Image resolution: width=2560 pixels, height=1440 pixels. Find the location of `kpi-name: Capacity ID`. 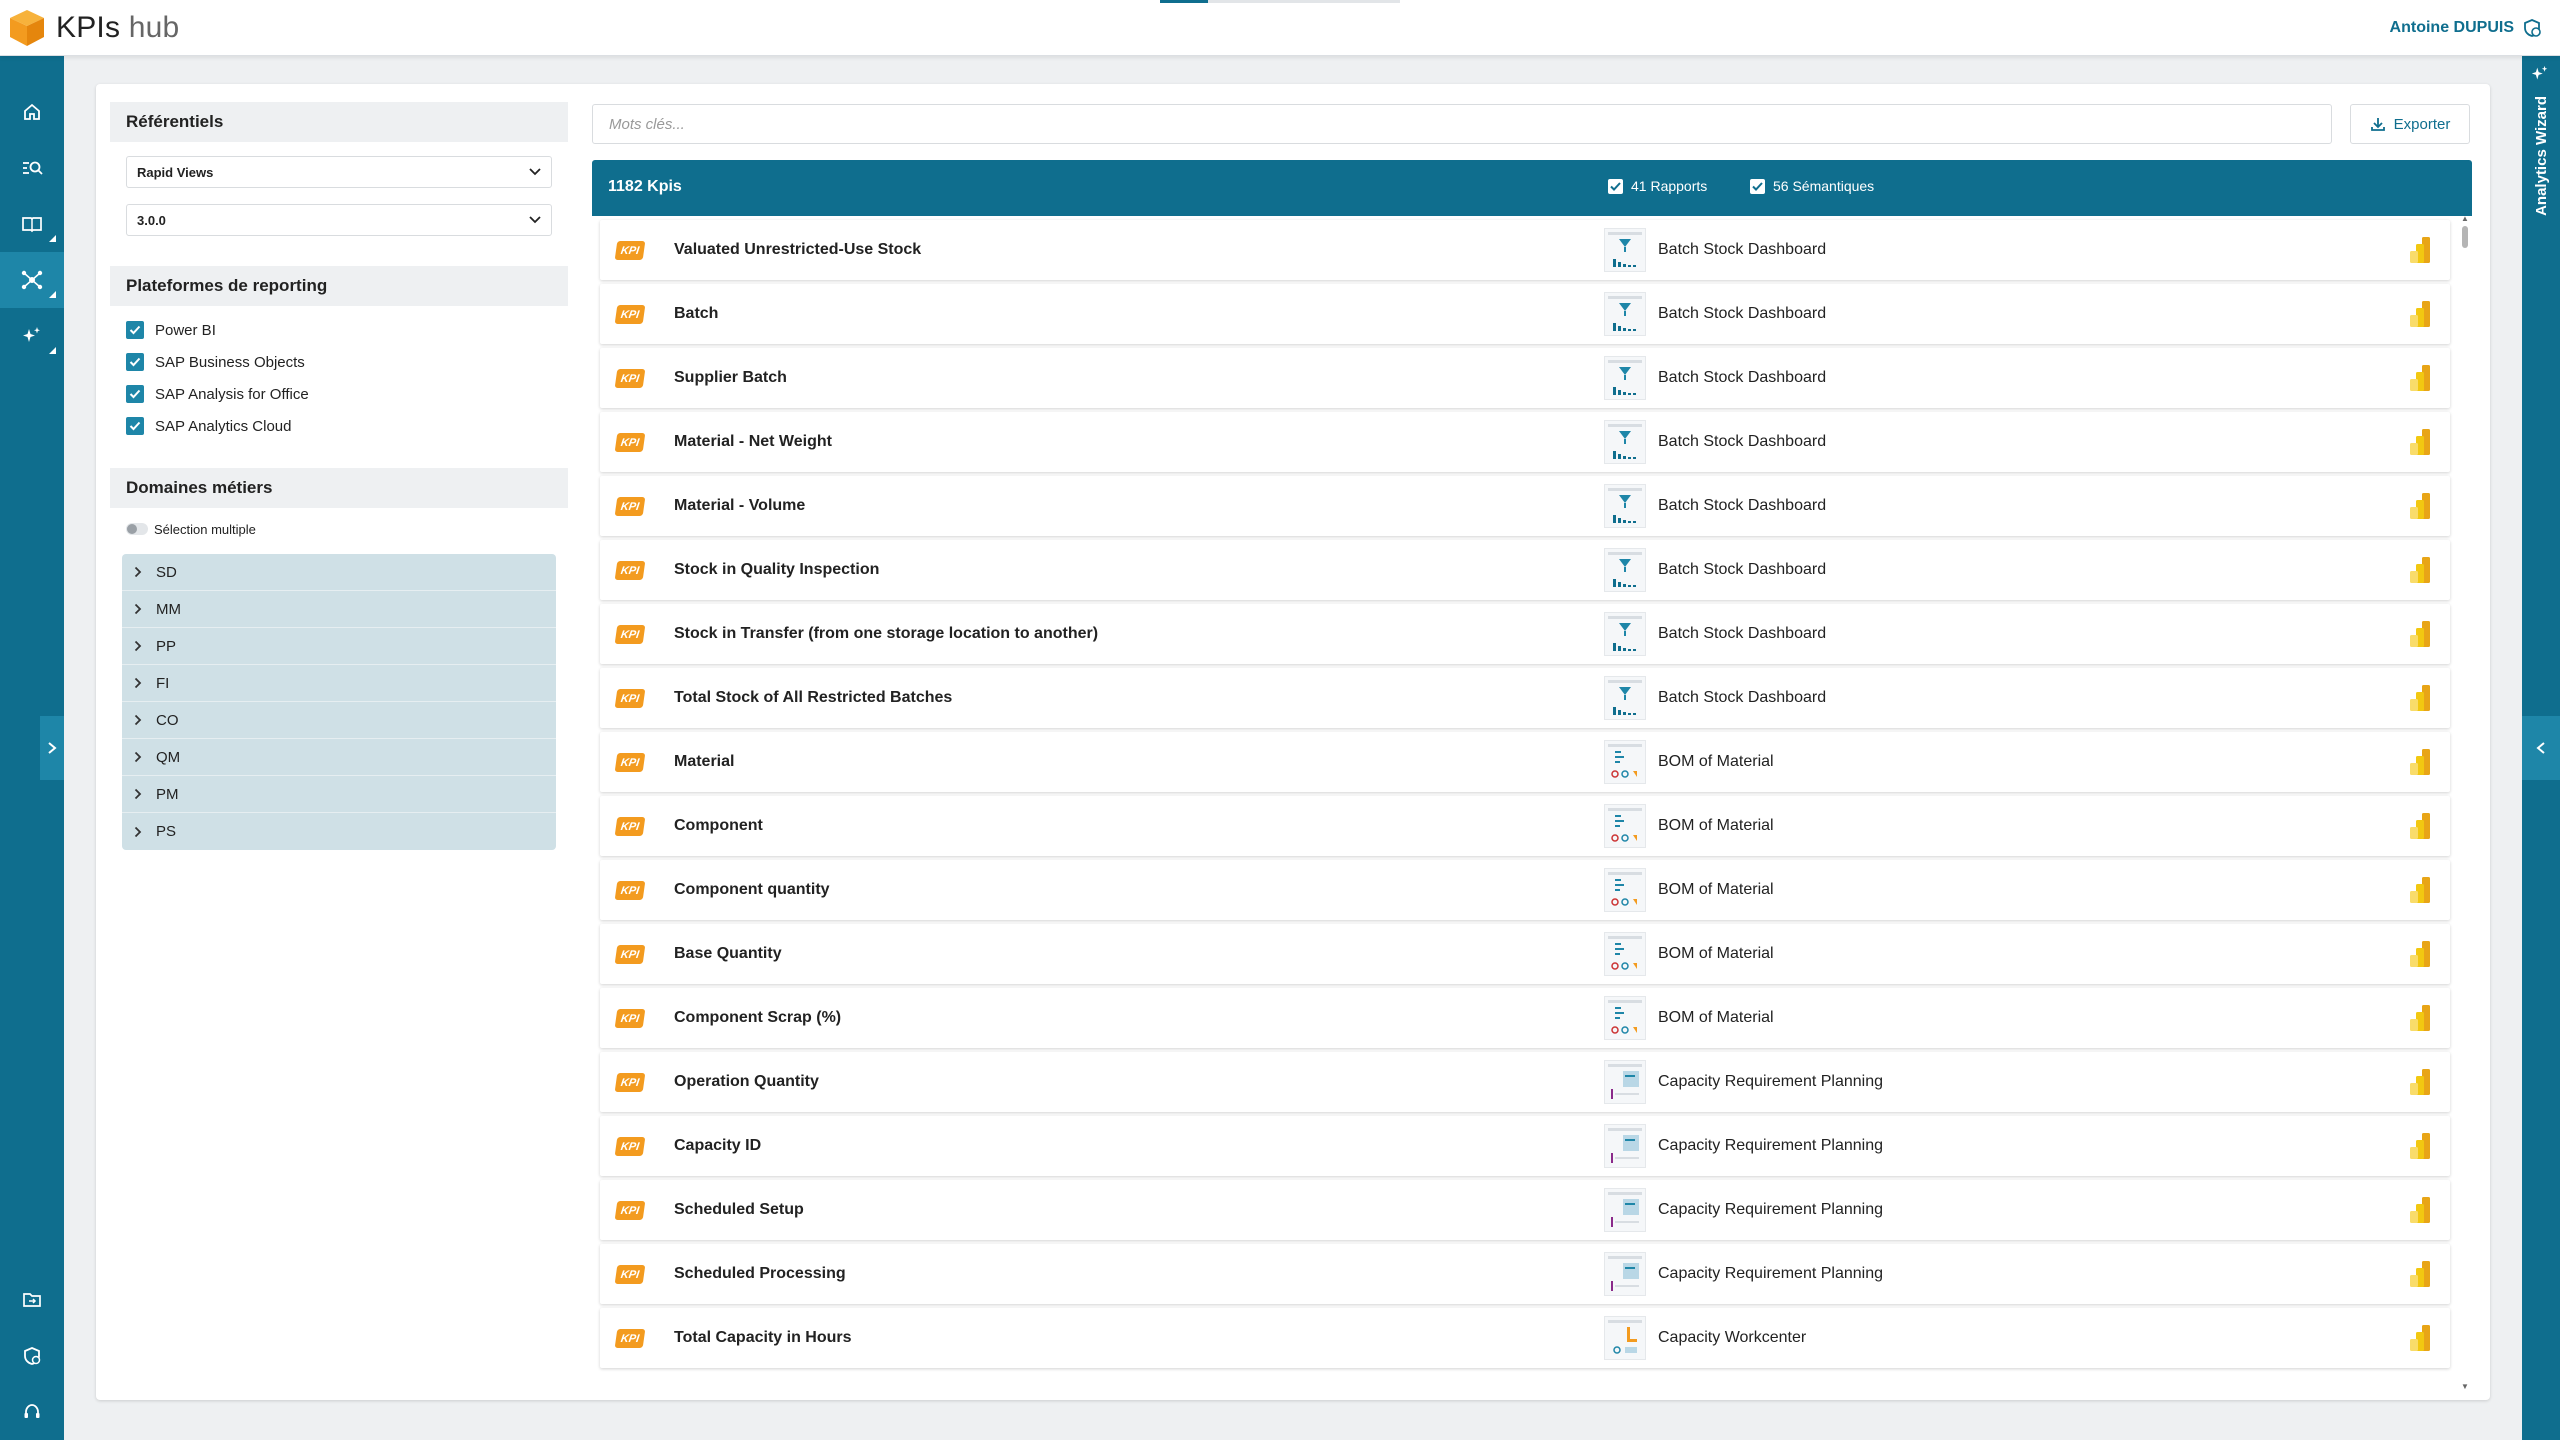

kpi-name: Capacity ID is located at coordinates (718, 1145).